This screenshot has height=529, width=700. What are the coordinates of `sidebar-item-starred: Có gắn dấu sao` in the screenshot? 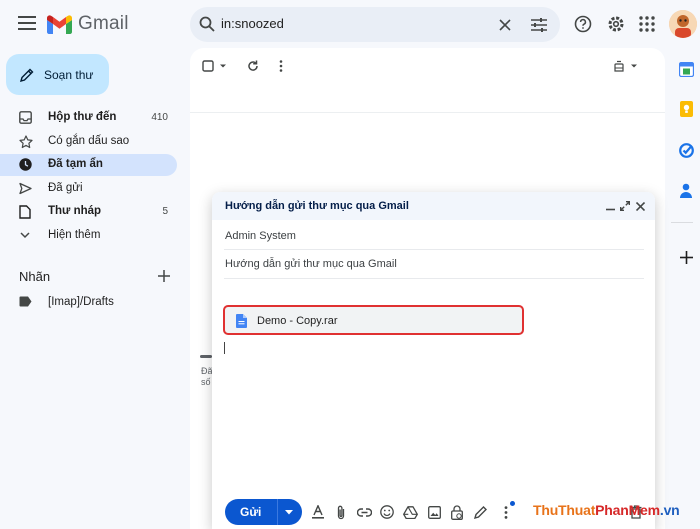 It's located at (88, 142).